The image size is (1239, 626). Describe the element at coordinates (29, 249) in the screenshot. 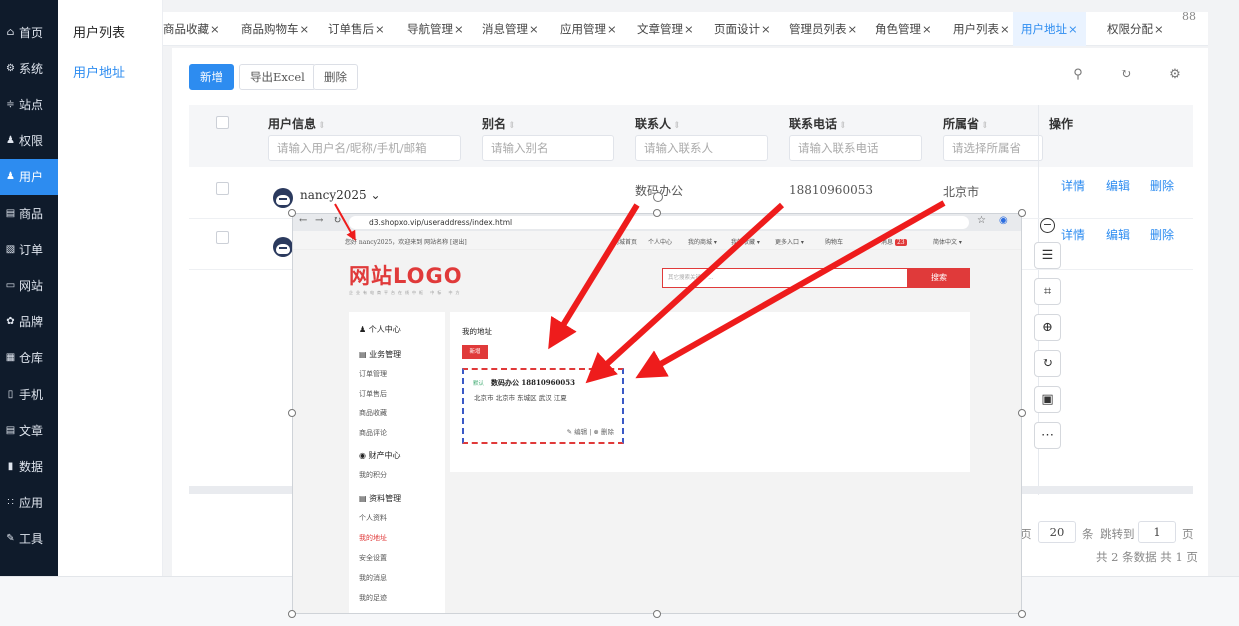

I see `sidebar-item-clipboard: ▧ 订单` at that location.